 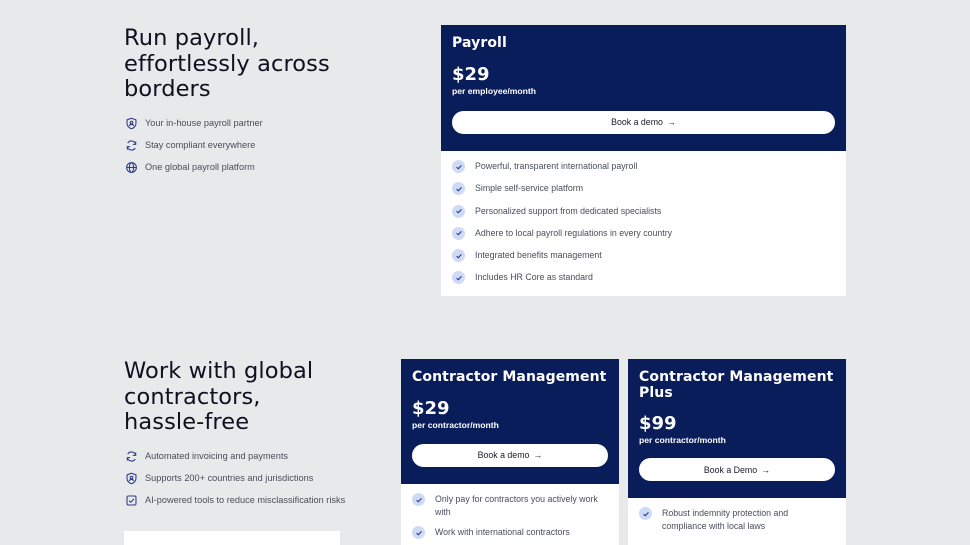 I want to click on payroll-card-title: Payroll, so click(x=479, y=43).